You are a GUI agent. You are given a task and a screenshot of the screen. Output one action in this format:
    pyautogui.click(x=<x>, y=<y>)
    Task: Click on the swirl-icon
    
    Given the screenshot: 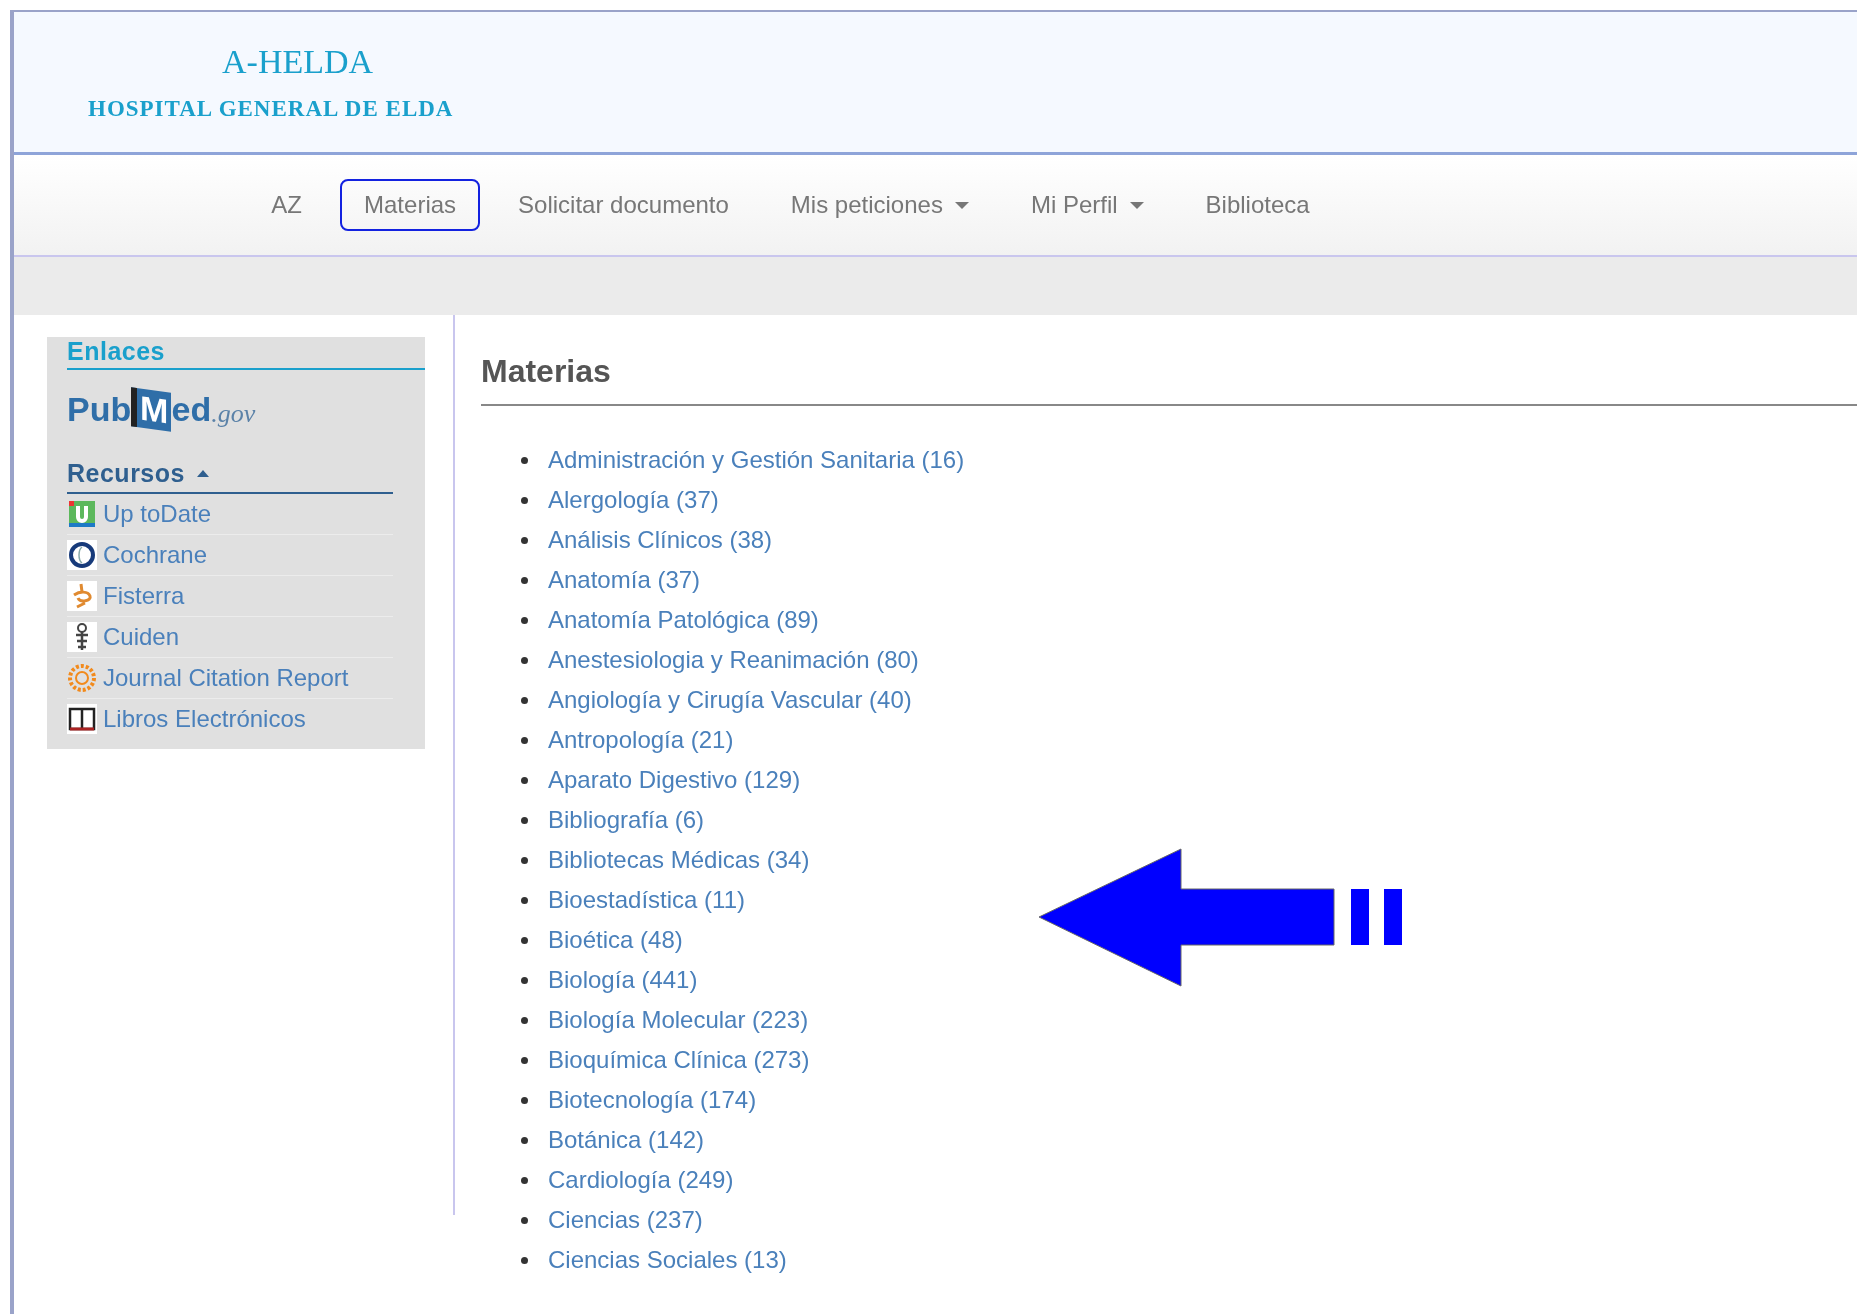 What is the action you would take?
    pyautogui.click(x=82, y=596)
    